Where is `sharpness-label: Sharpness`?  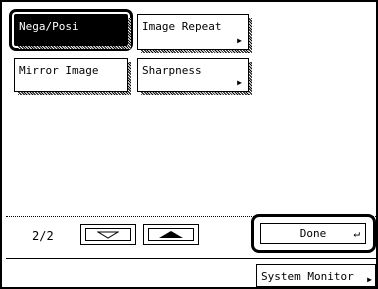 sharpness-label: Sharpness is located at coordinates (172, 70).